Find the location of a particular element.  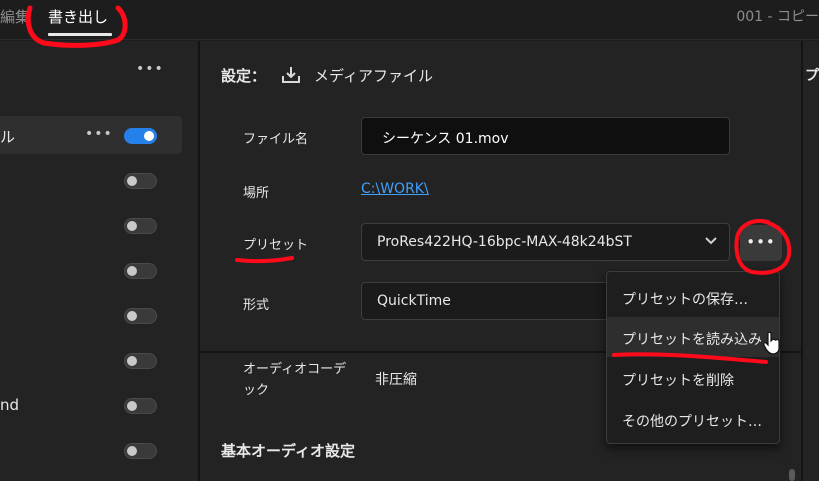

location-link: C:\WORK\ is located at coordinates (395, 189).